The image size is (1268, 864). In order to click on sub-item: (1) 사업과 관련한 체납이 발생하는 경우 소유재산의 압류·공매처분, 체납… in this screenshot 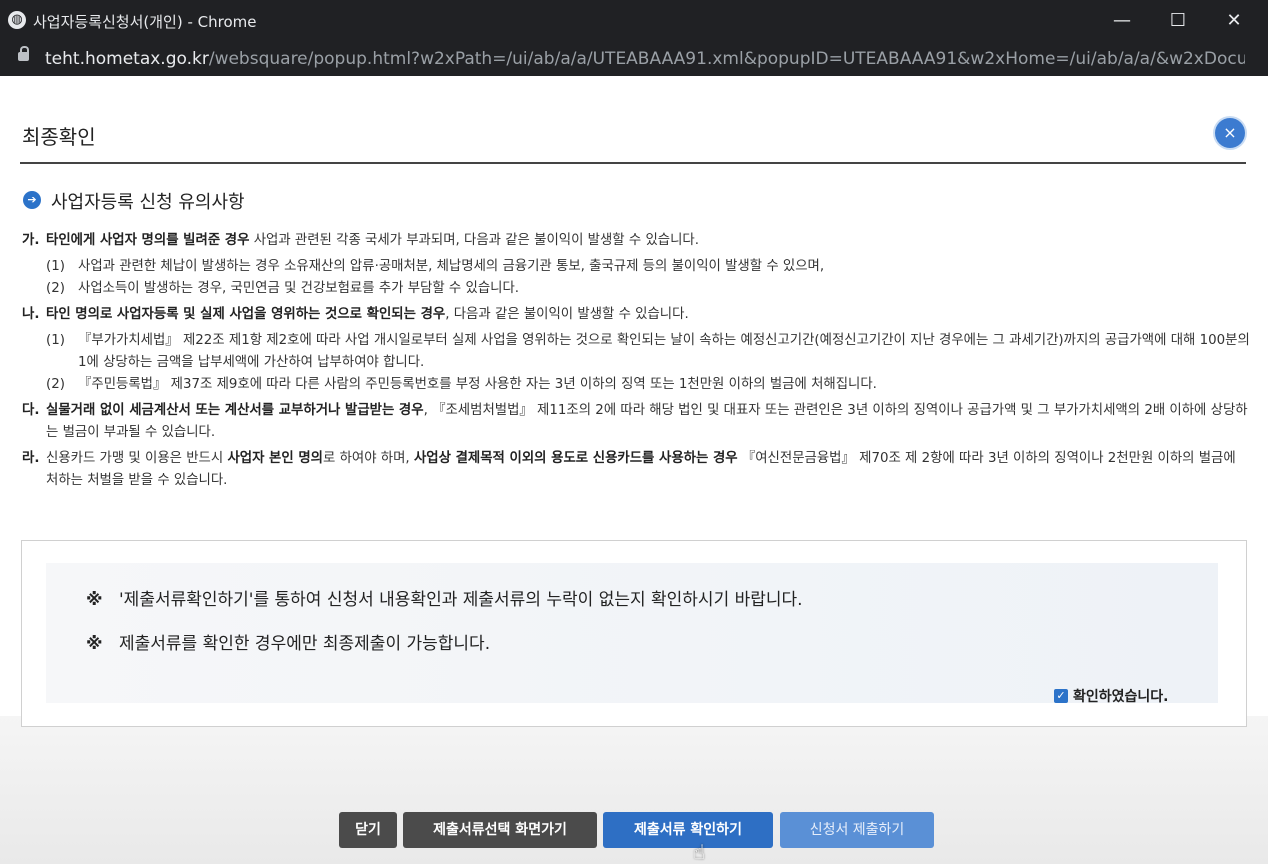, I will do `click(636, 267)`.